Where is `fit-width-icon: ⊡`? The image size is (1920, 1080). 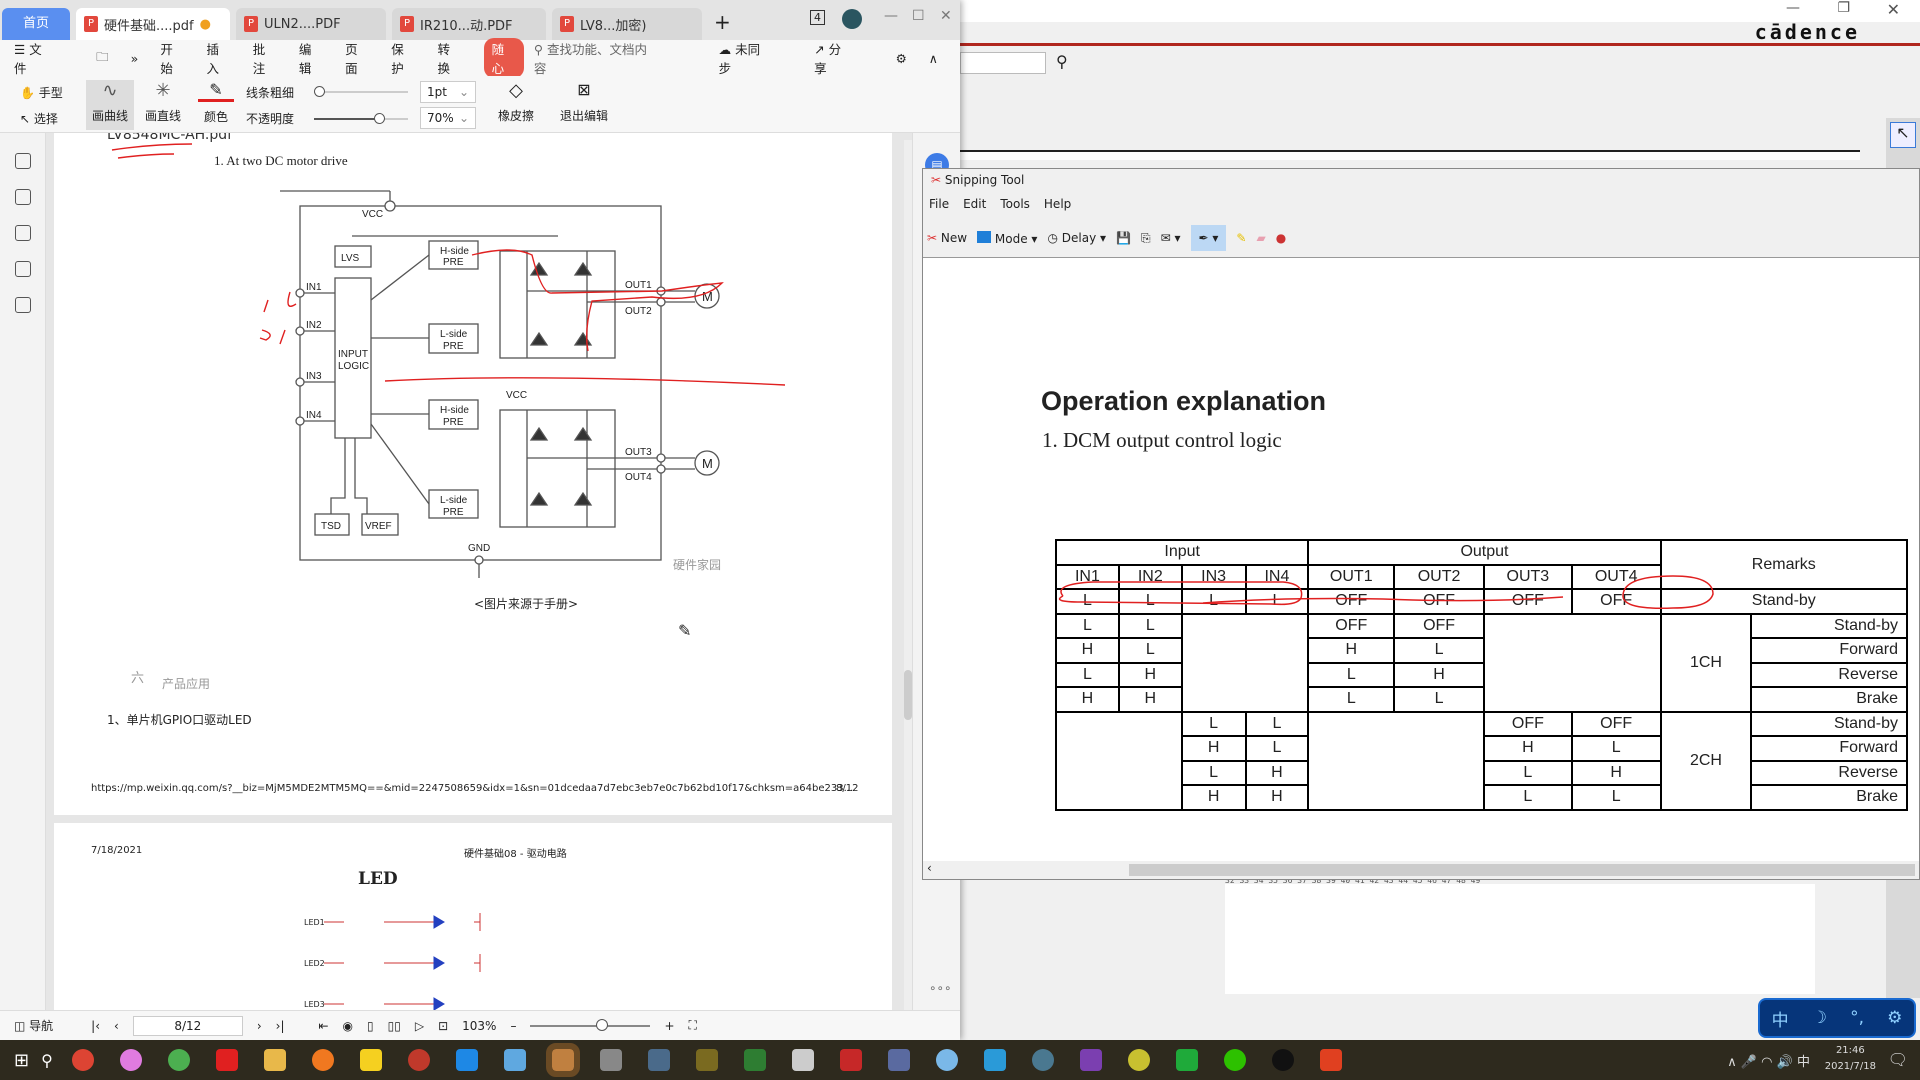
fit-width-icon: ⊡ is located at coordinates (443, 1026).